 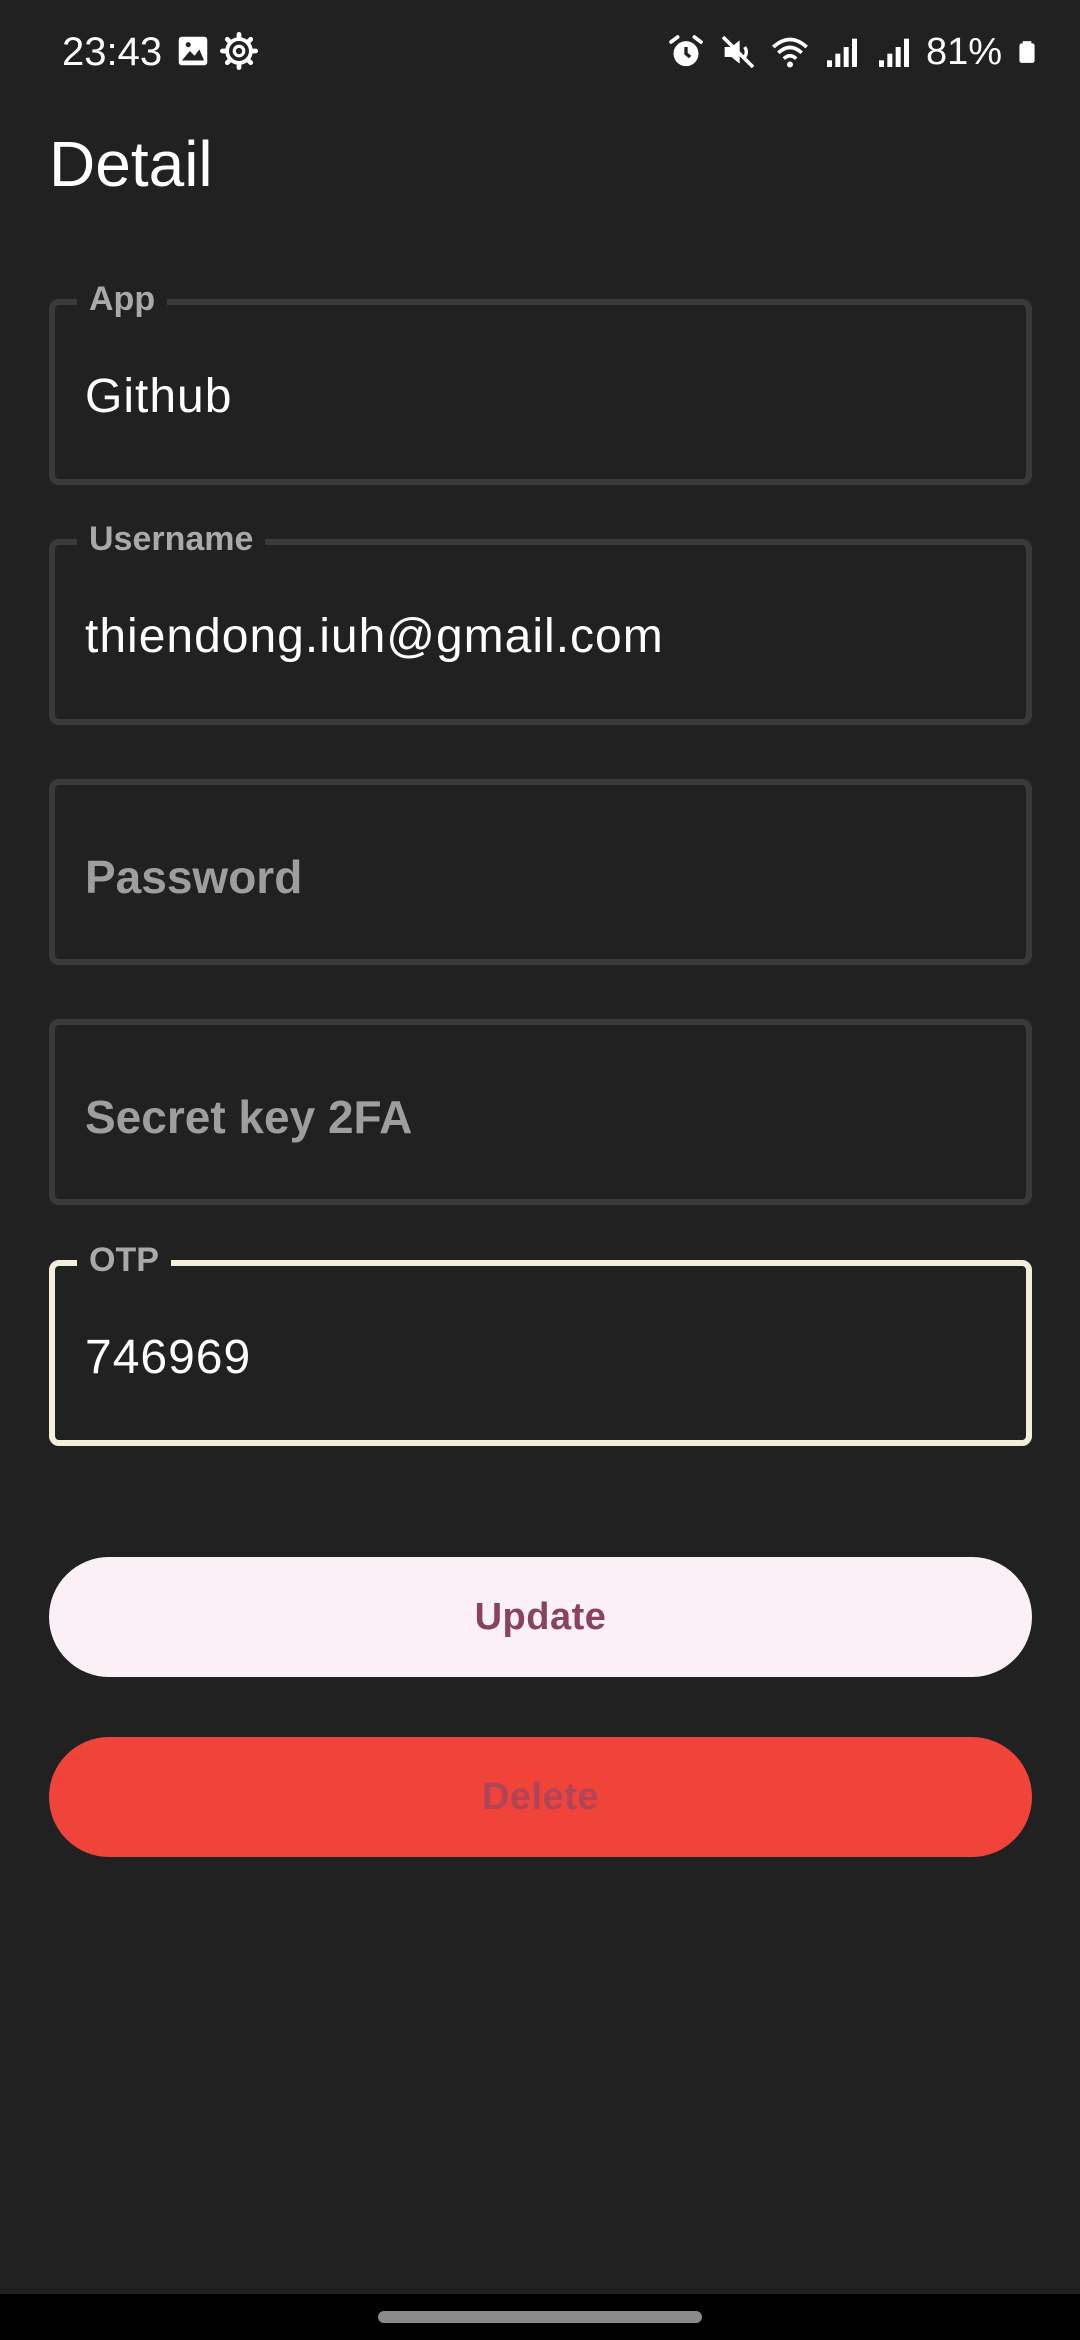 What do you see at coordinates (686, 51) in the screenshot?
I see `alarm-icon` at bounding box center [686, 51].